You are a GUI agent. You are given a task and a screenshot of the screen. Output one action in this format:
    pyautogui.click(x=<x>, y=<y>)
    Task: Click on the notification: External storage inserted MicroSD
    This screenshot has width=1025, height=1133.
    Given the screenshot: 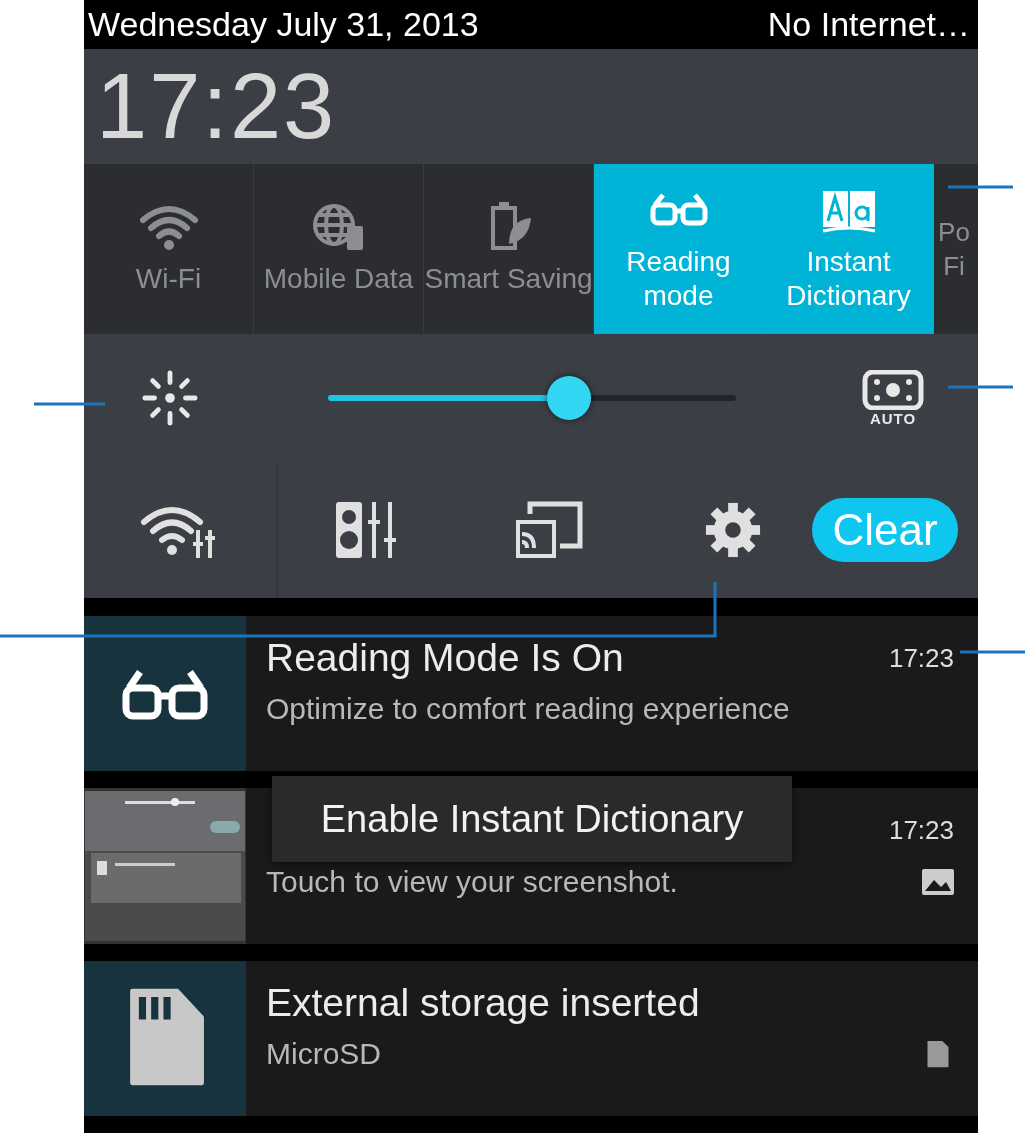 What is the action you would take?
    pyautogui.click(x=531, y=1038)
    